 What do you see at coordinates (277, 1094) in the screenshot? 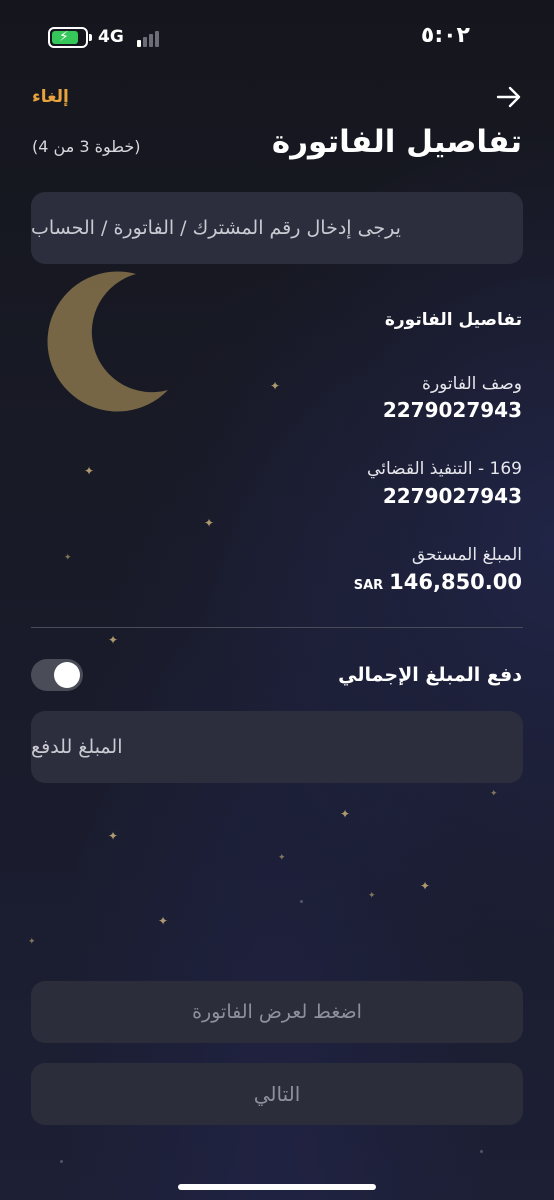
I see `next-button: التالي` at bounding box center [277, 1094].